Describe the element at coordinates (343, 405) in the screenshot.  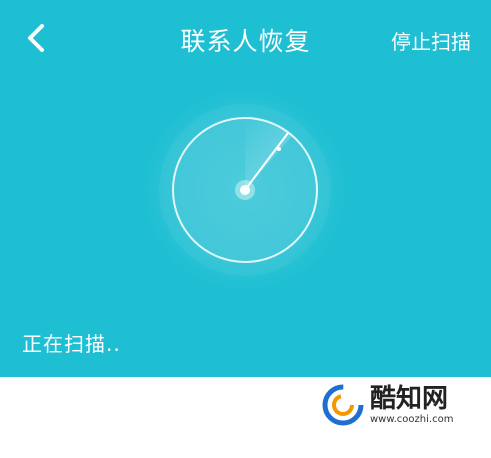
I see `coozhi-logo-icon` at that location.